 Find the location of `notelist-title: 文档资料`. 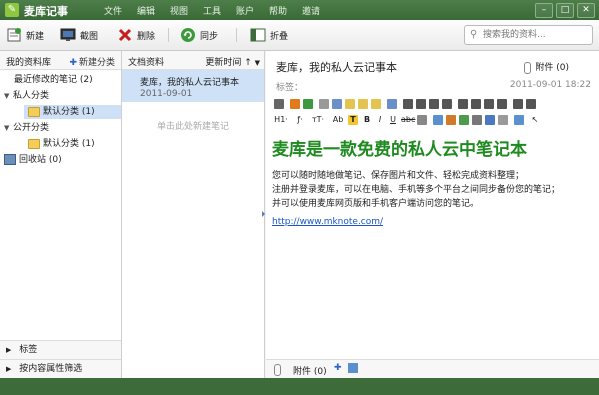

notelist-title: 文档资料 is located at coordinates (146, 63).